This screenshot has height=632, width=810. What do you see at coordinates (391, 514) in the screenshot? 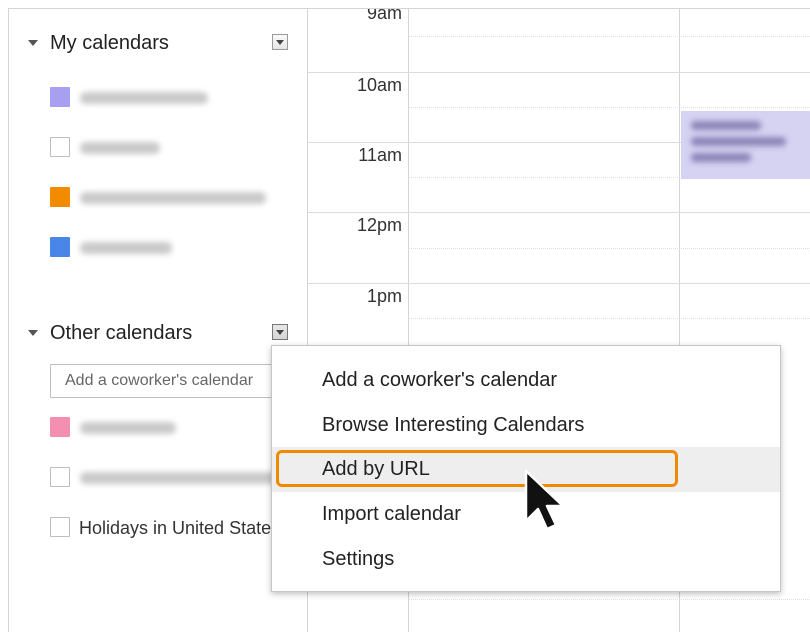
I see `menu-item-label: Import calendar` at bounding box center [391, 514].